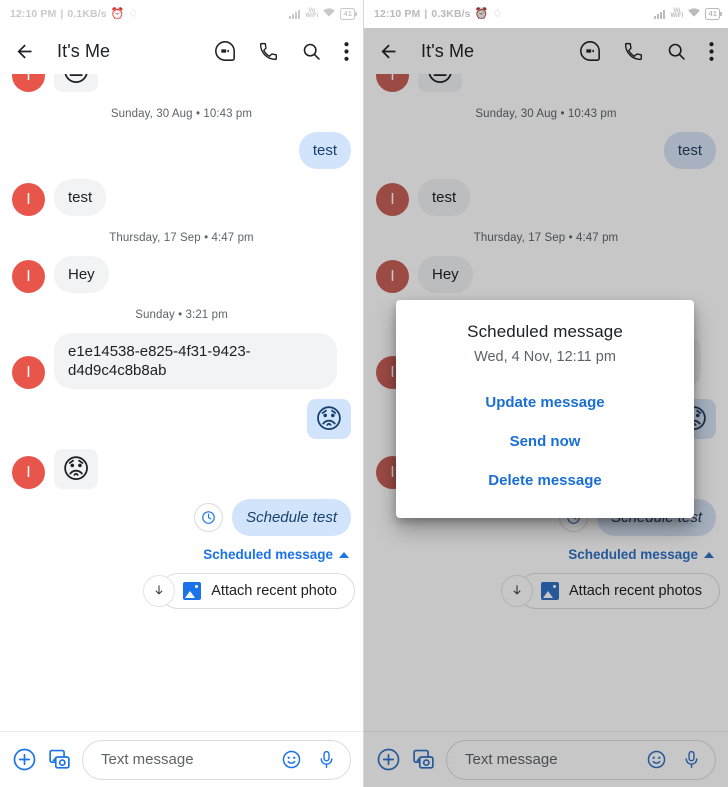 The image size is (728, 787). I want to click on search-icon, so click(311, 51).